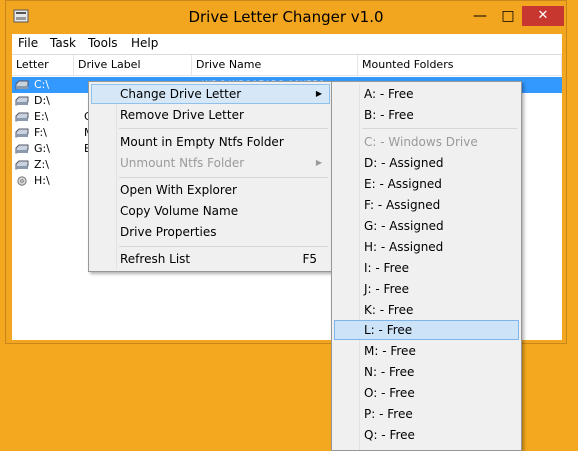 This screenshot has height=451, width=578. I want to click on submenu-item-f: F: - Assigned, so click(426, 205).